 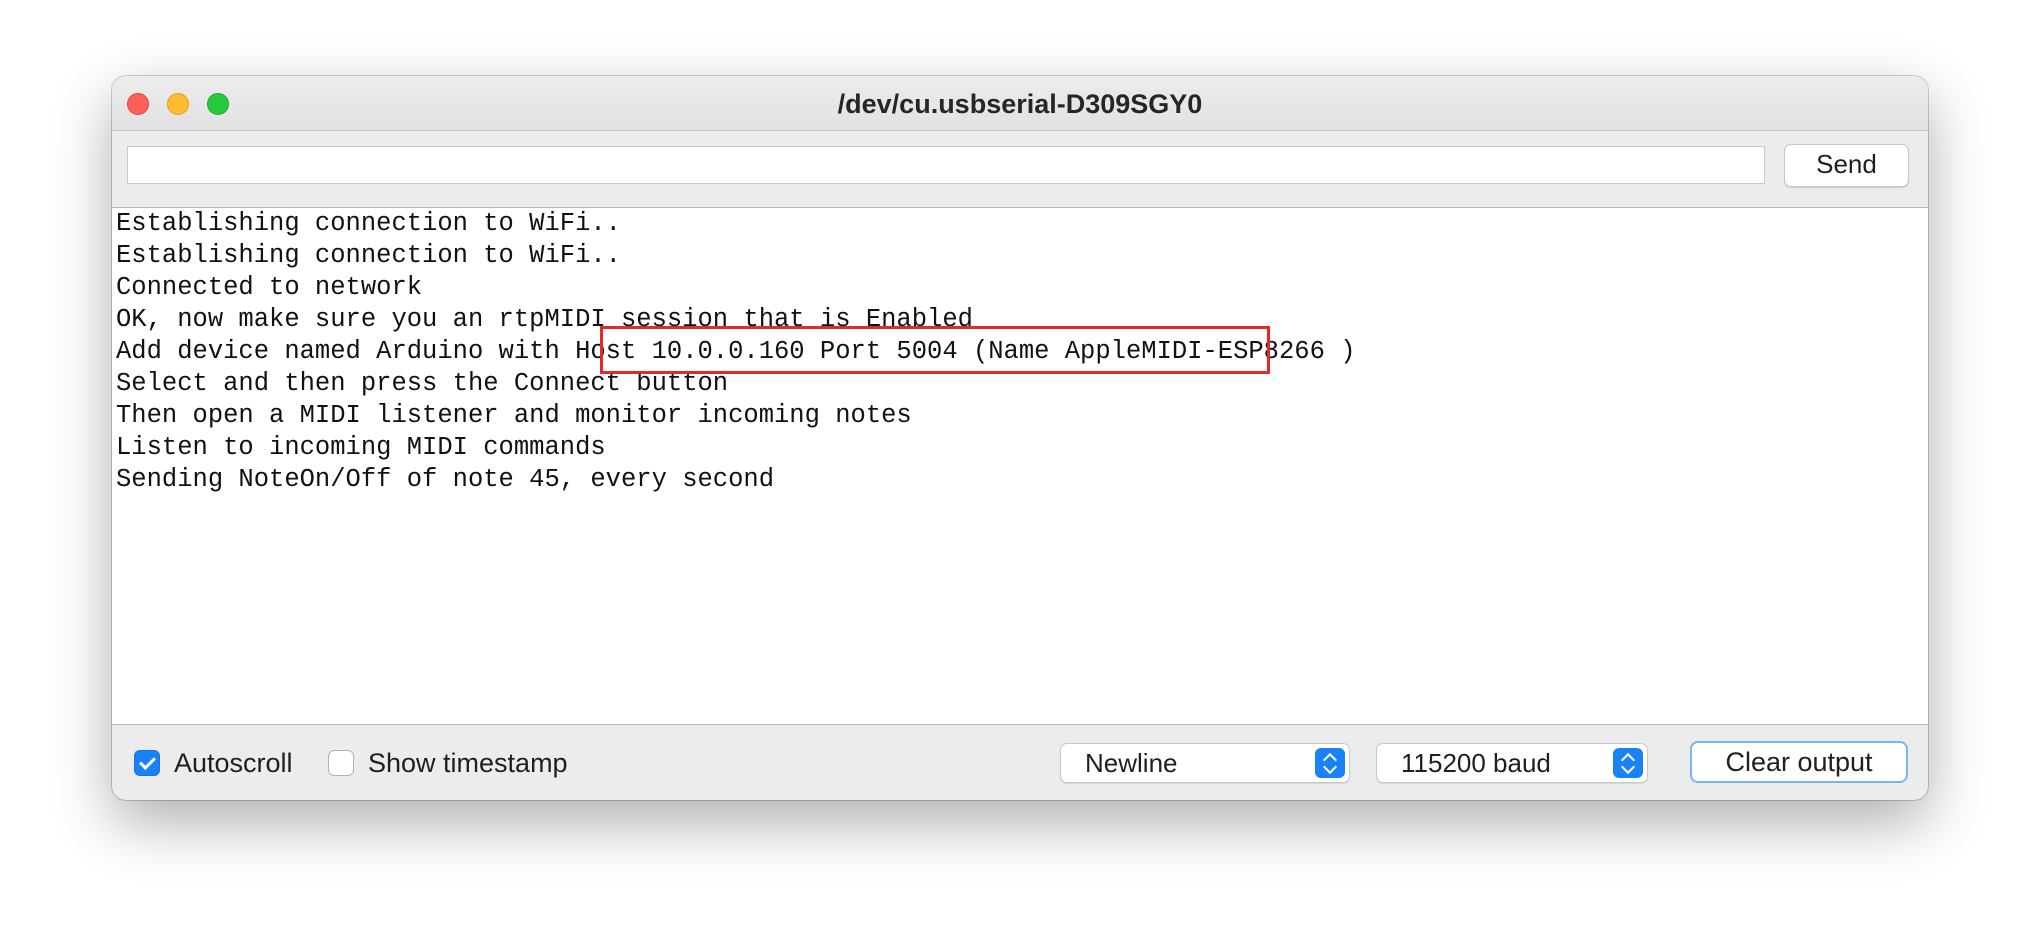 I want to click on output-line: Connected to network, so click(x=269, y=287).